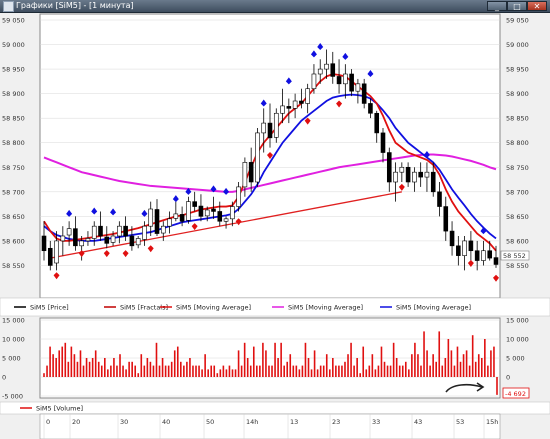  What do you see at coordinates (418, 422) in the screenshot?
I see `time-tick: 43` at bounding box center [418, 422].